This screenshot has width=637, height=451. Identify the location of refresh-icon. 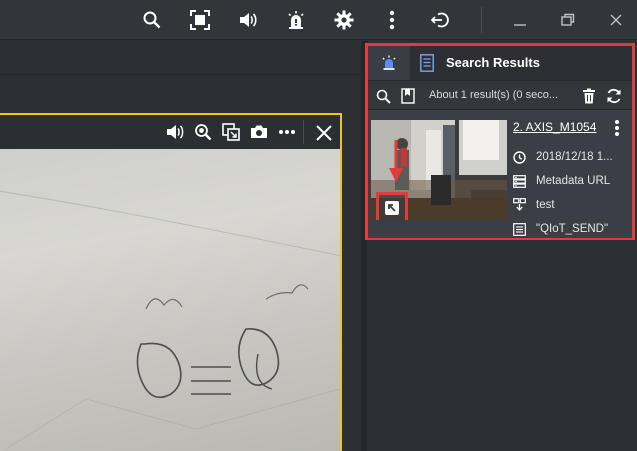
(614, 96).